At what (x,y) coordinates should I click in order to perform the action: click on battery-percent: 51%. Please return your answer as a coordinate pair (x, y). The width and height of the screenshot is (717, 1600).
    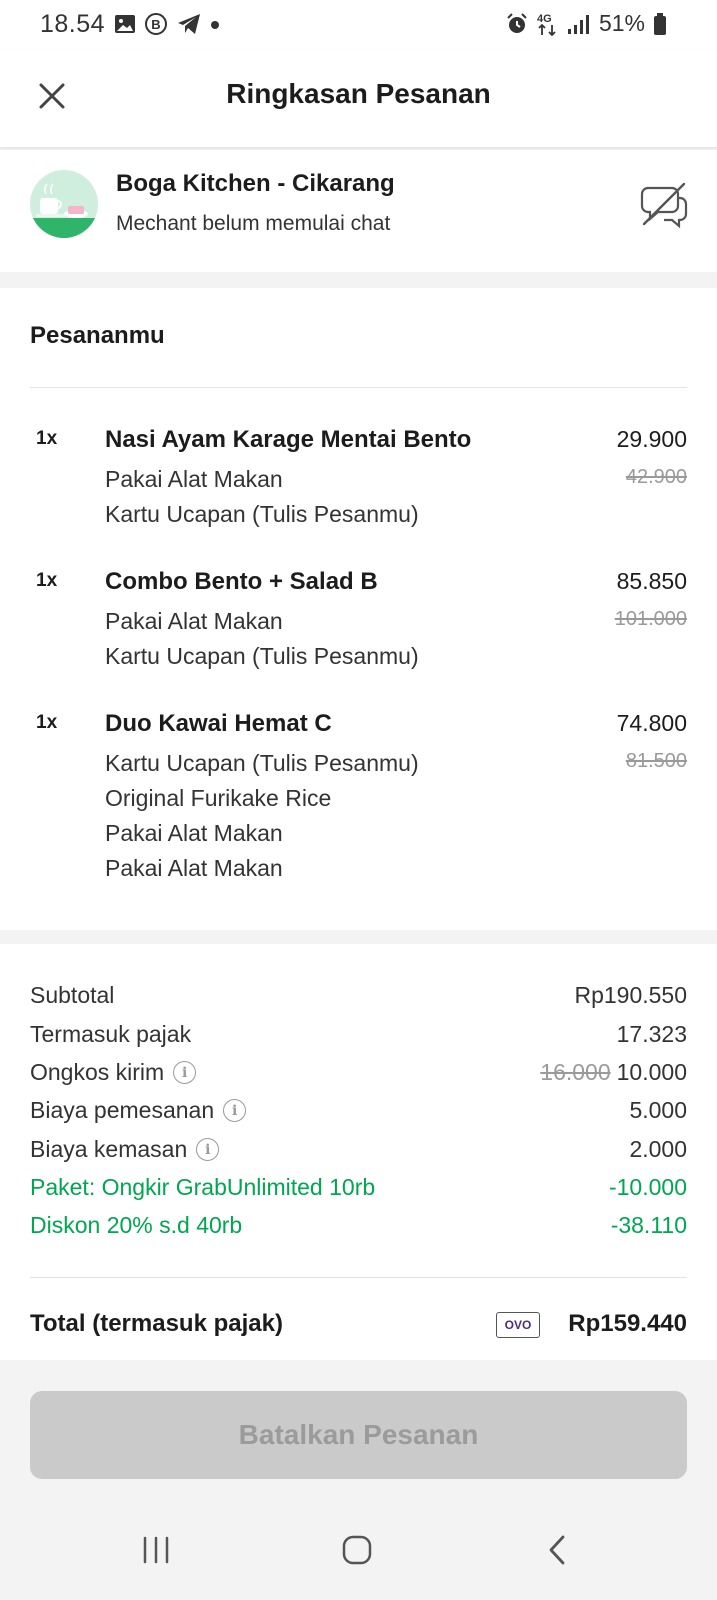
    Looking at the image, I should click on (621, 23).